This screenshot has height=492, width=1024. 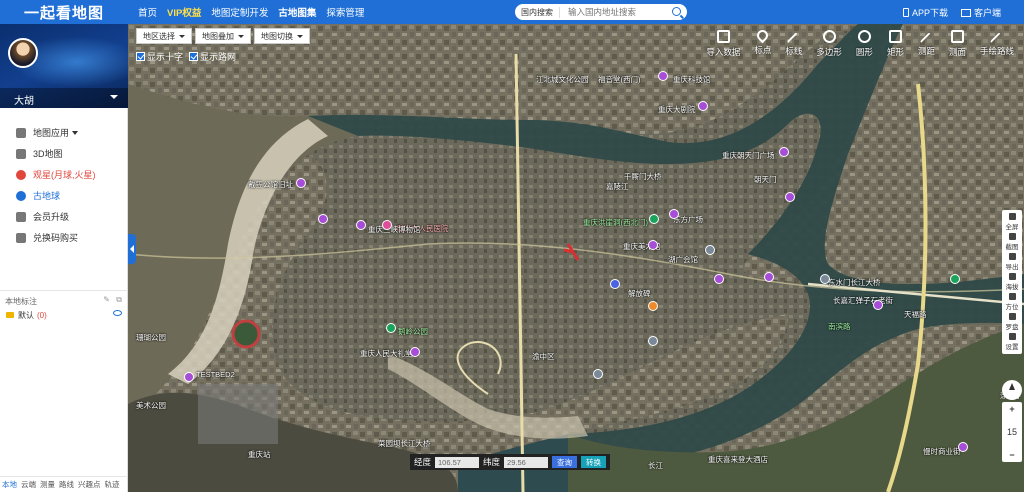 I want to click on search-icon, so click(x=676, y=11).